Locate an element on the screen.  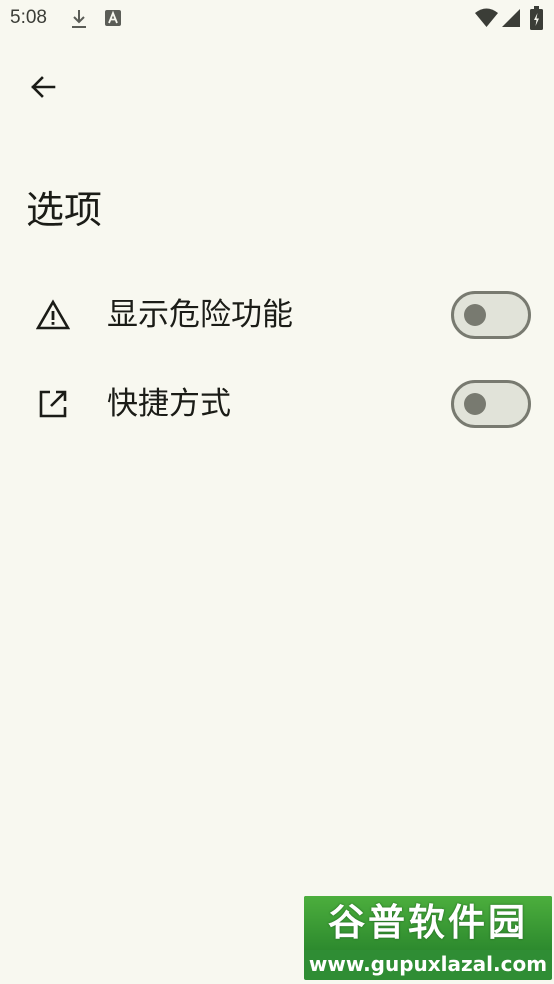
battery-icon is located at coordinates (536, 18).